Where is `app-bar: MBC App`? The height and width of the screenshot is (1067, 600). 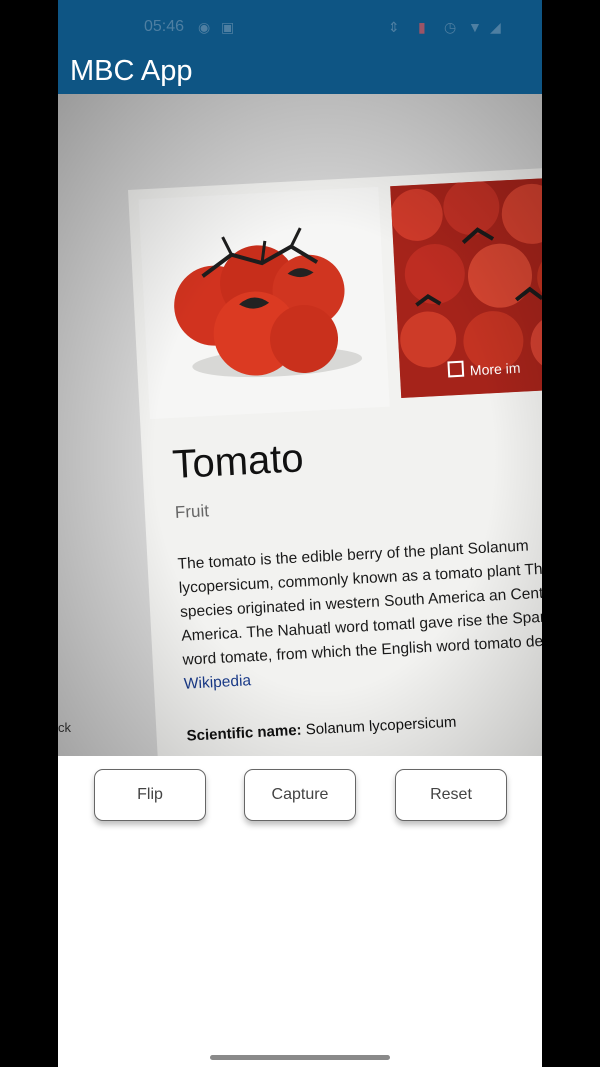 app-bar: MBC App is located at coordinates (300, 73).